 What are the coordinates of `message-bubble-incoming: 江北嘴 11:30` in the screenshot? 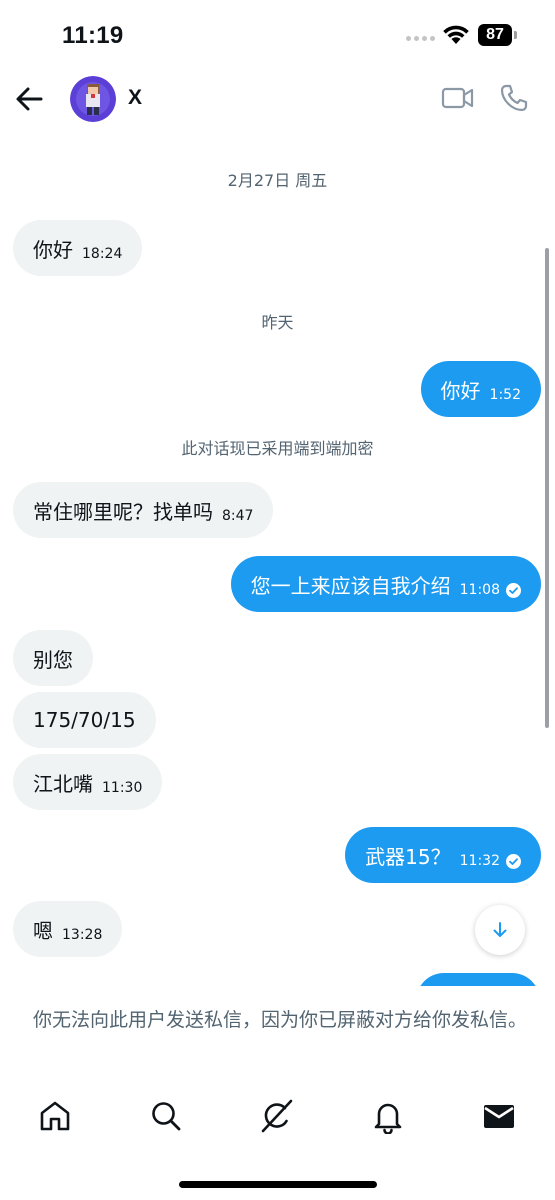 It's located at (88, 782).